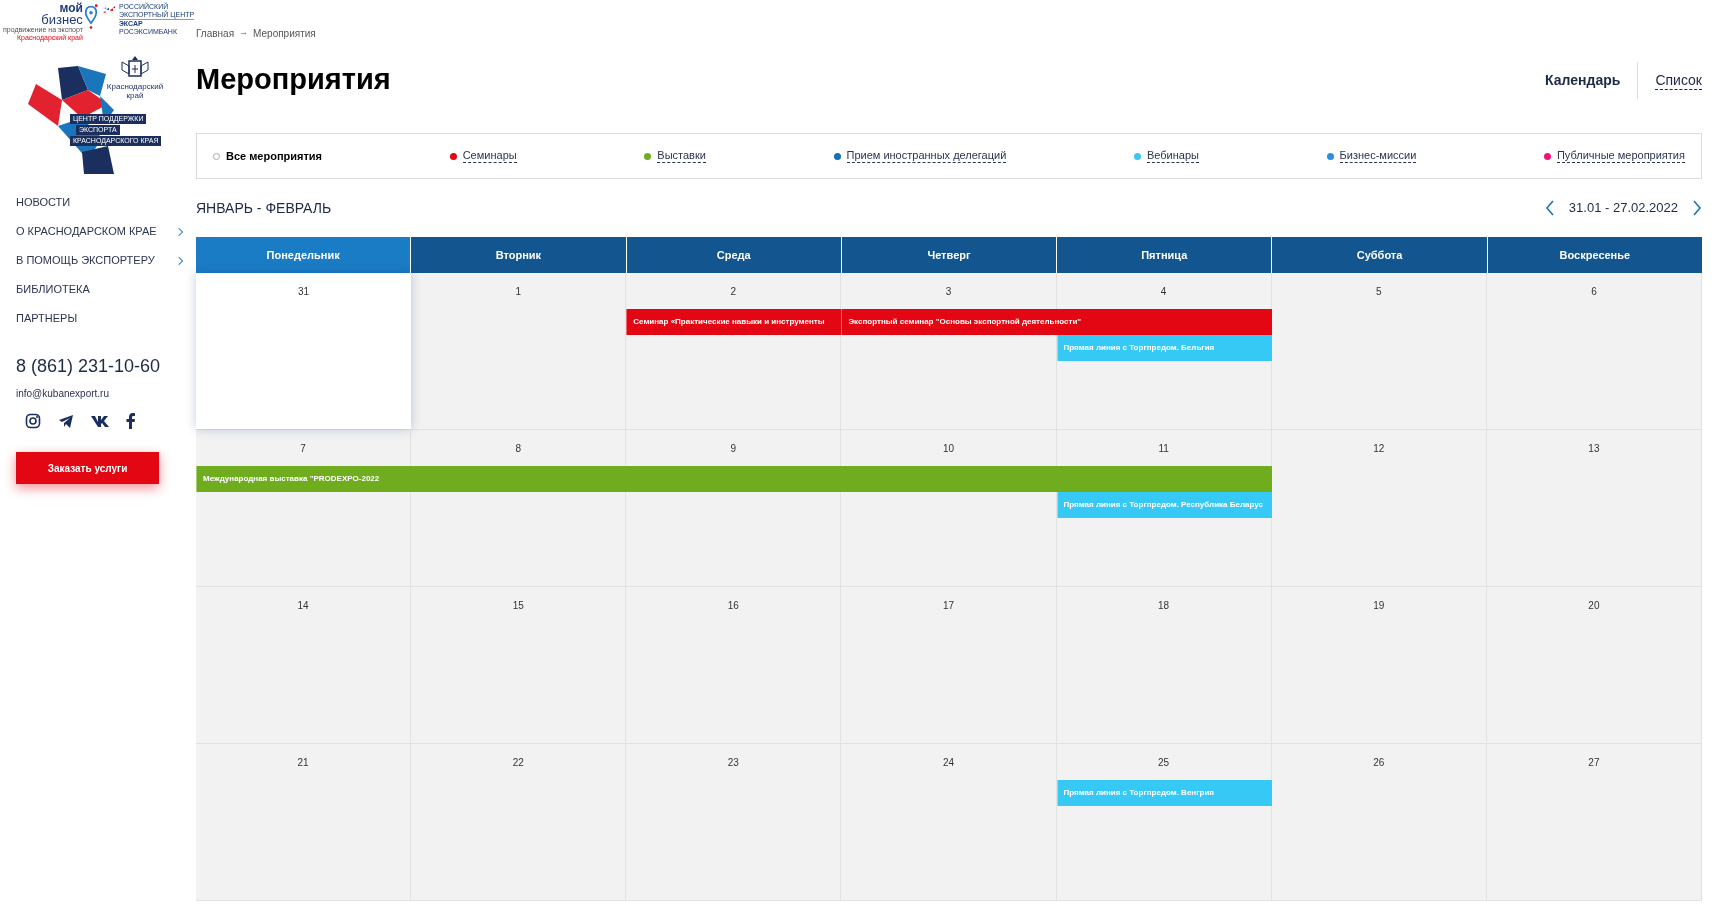 The width and height of the screenshot is (1729, 918). What do you see at coordinates (33, 421) in the screenshot?
I see `instagram-icon` at bounding box center [33, 421].